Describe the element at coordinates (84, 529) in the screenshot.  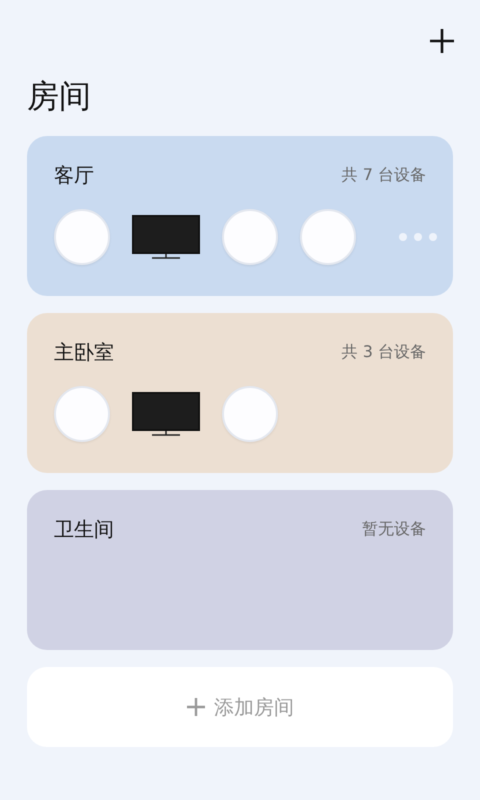
I see `room-name: 卫生间` at that location.